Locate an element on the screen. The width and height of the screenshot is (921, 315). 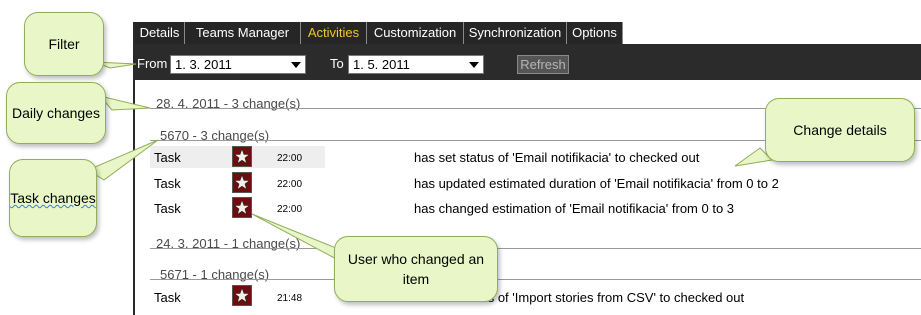
daily-callout-tail is located at coordinates (124, 103).